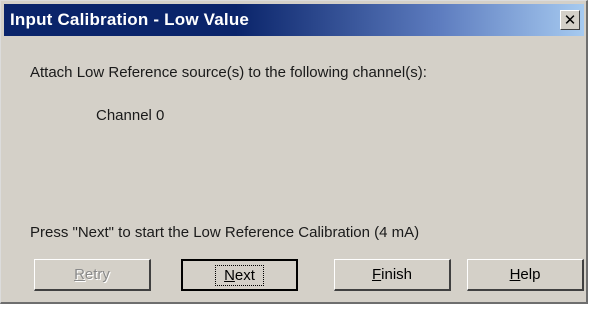 Image resolution: width=592 pixels, height=311 pixels. I want to click on channel-label: Channel 0, so click(130, 115).